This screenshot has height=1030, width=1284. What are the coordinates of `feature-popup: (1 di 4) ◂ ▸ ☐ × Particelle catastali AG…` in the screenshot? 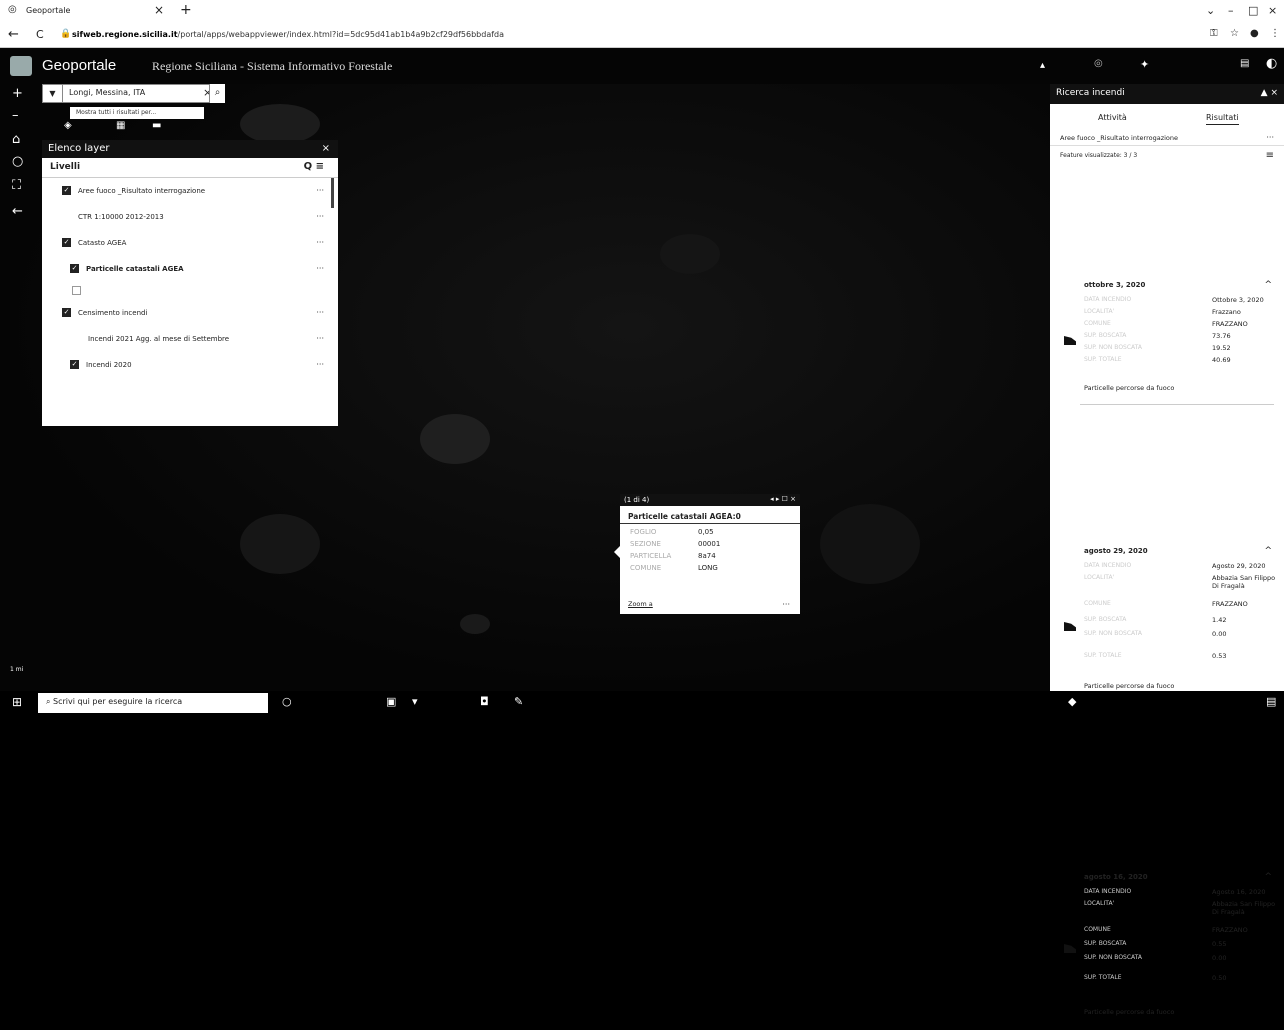 It's located at (707, 554).